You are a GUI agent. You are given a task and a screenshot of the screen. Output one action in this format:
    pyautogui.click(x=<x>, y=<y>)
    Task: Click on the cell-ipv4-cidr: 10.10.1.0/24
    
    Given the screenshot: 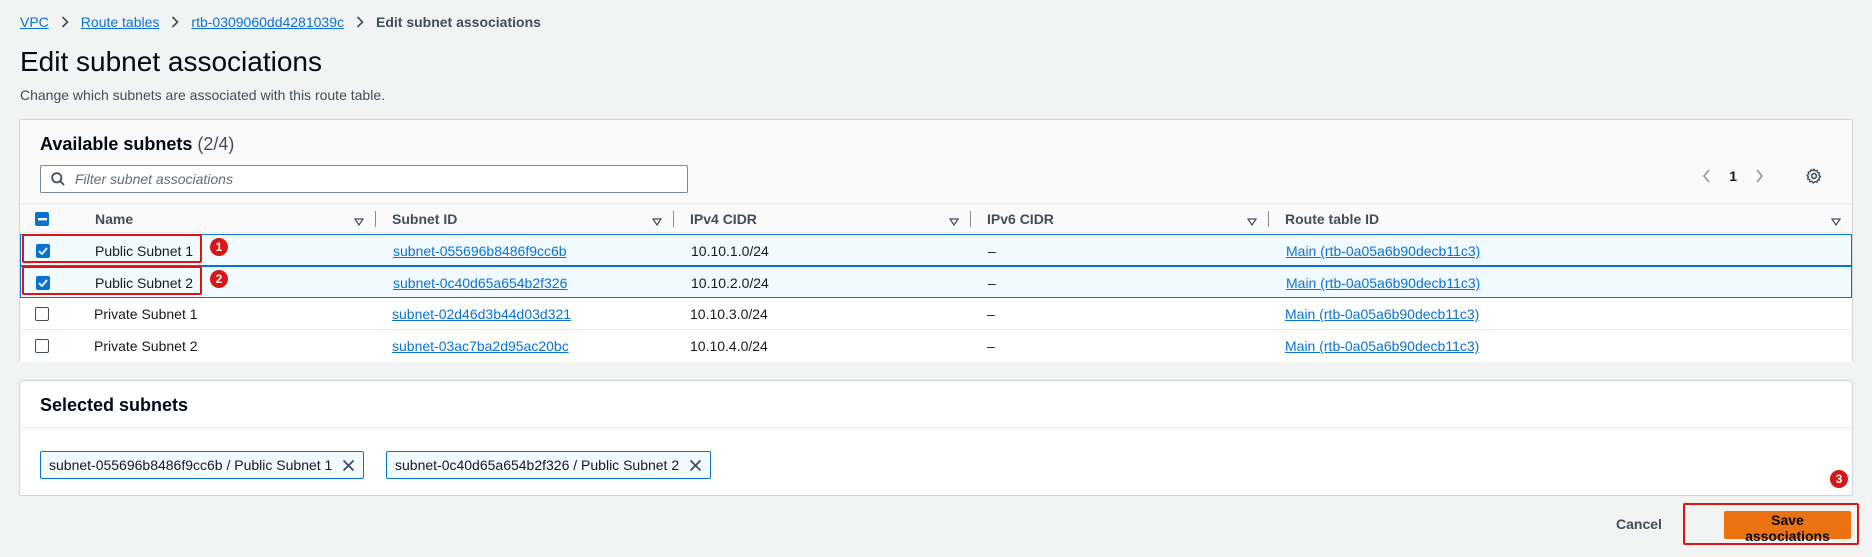 What is the action you would take?
    pyautogui.click(x=730, y=251)
    